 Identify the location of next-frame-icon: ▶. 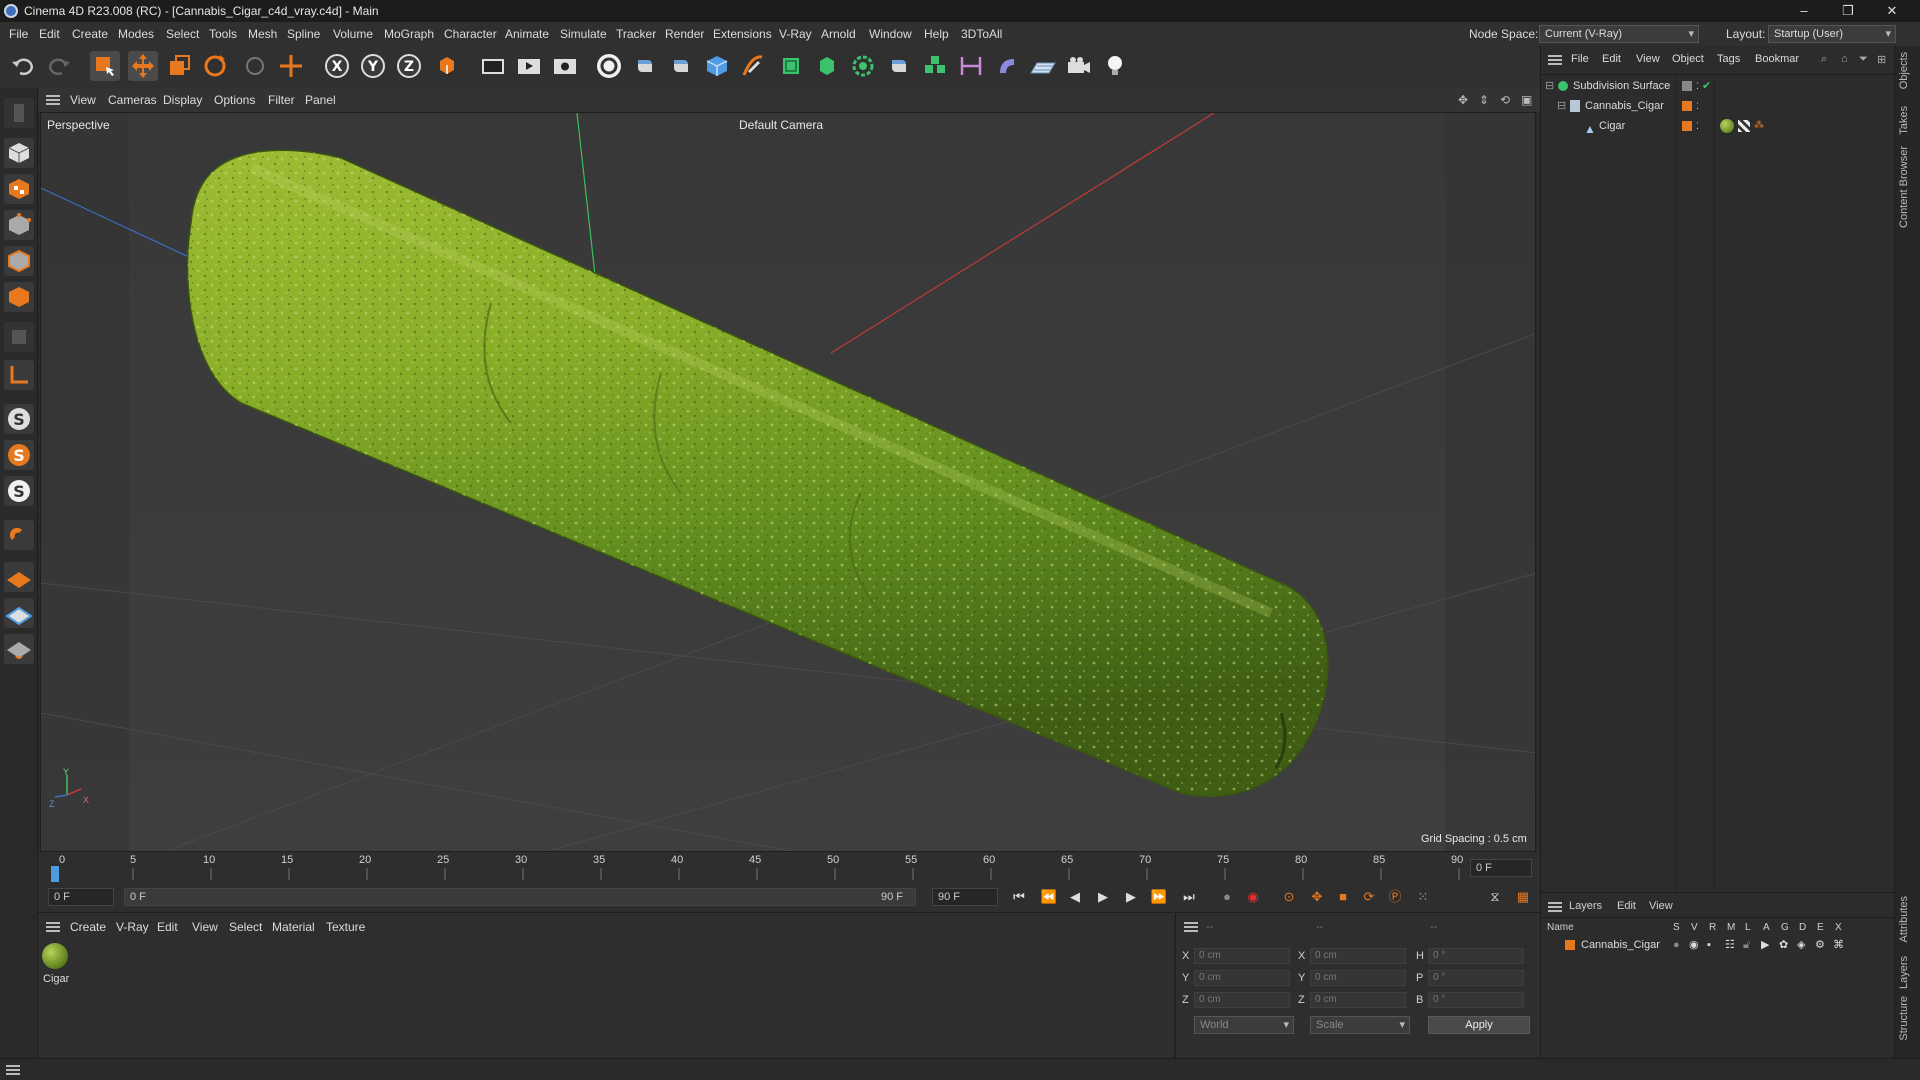
(1131, 897).